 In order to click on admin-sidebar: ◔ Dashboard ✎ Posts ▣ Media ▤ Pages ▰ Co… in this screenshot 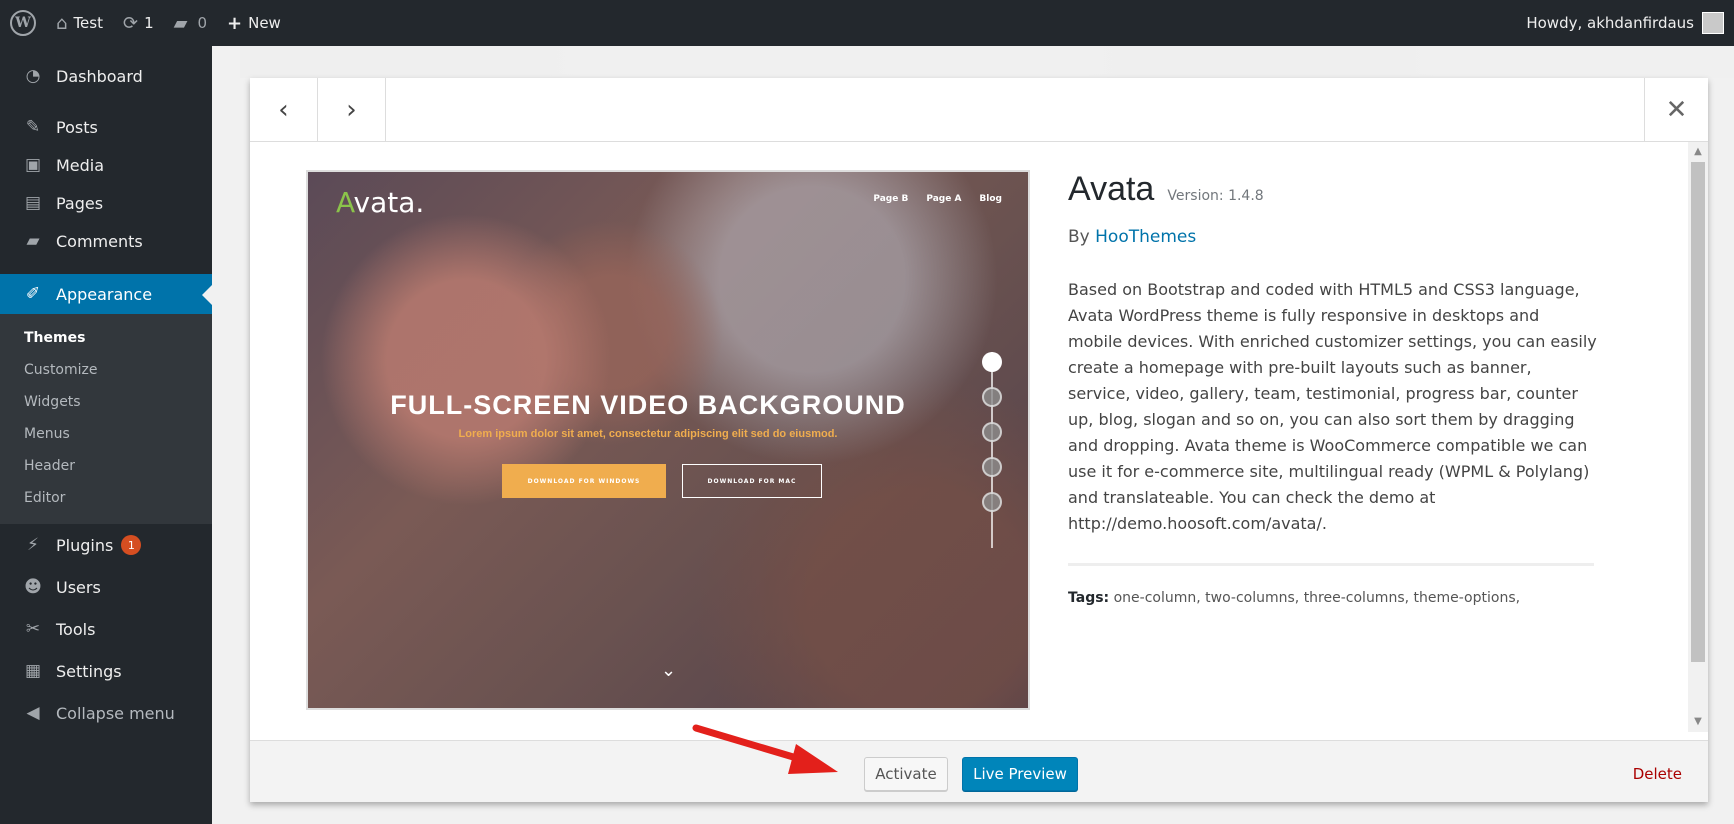, I will do `click(106, 435)`.